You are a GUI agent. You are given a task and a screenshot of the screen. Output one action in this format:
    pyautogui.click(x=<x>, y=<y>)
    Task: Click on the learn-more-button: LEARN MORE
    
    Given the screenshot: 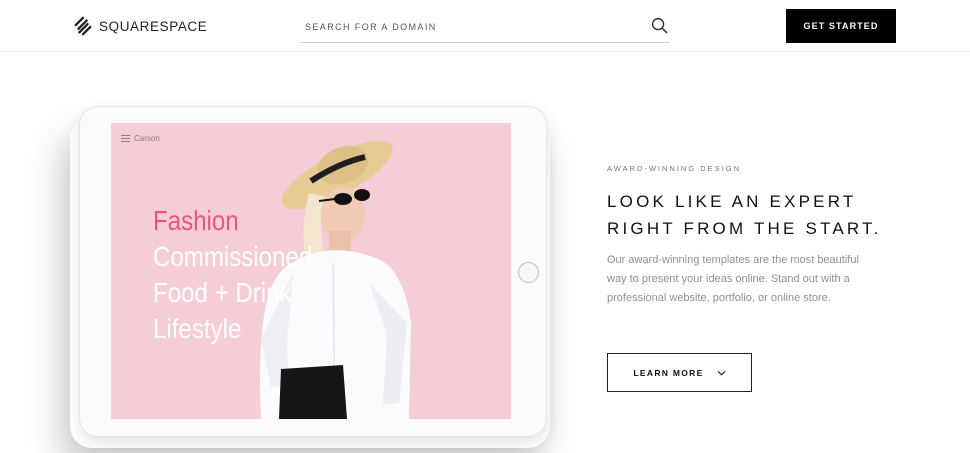 What is the action you would take?
    pyautogui.click(x=679, y=372)
    